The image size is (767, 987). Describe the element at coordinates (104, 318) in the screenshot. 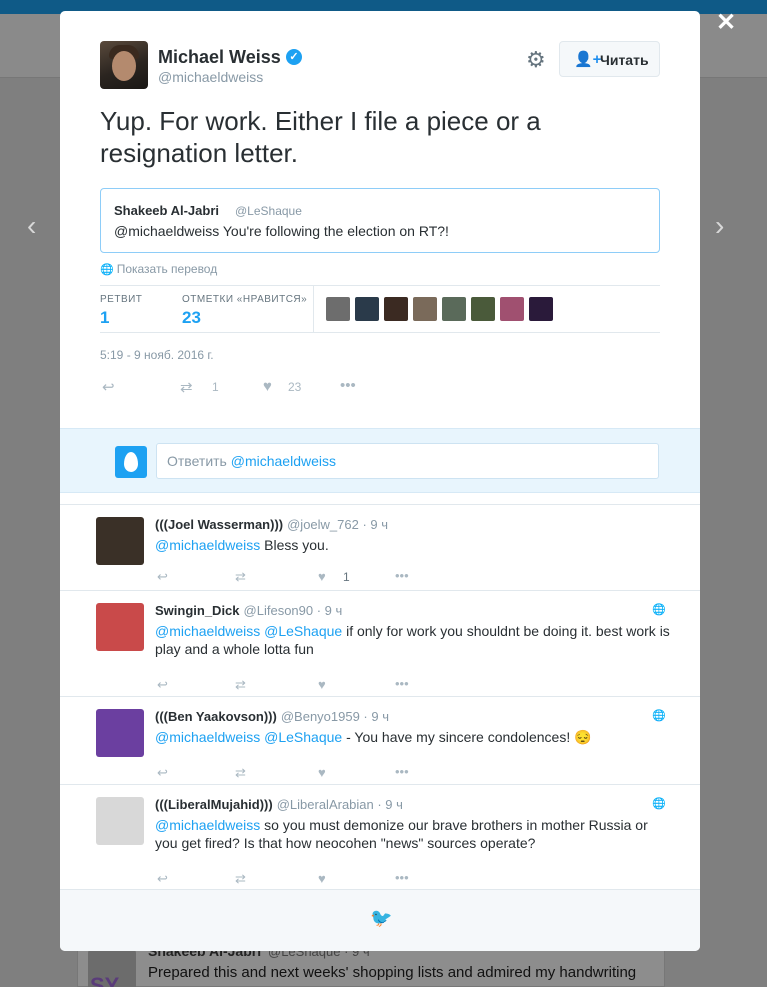

I see `retweets-count: 1` at that location.